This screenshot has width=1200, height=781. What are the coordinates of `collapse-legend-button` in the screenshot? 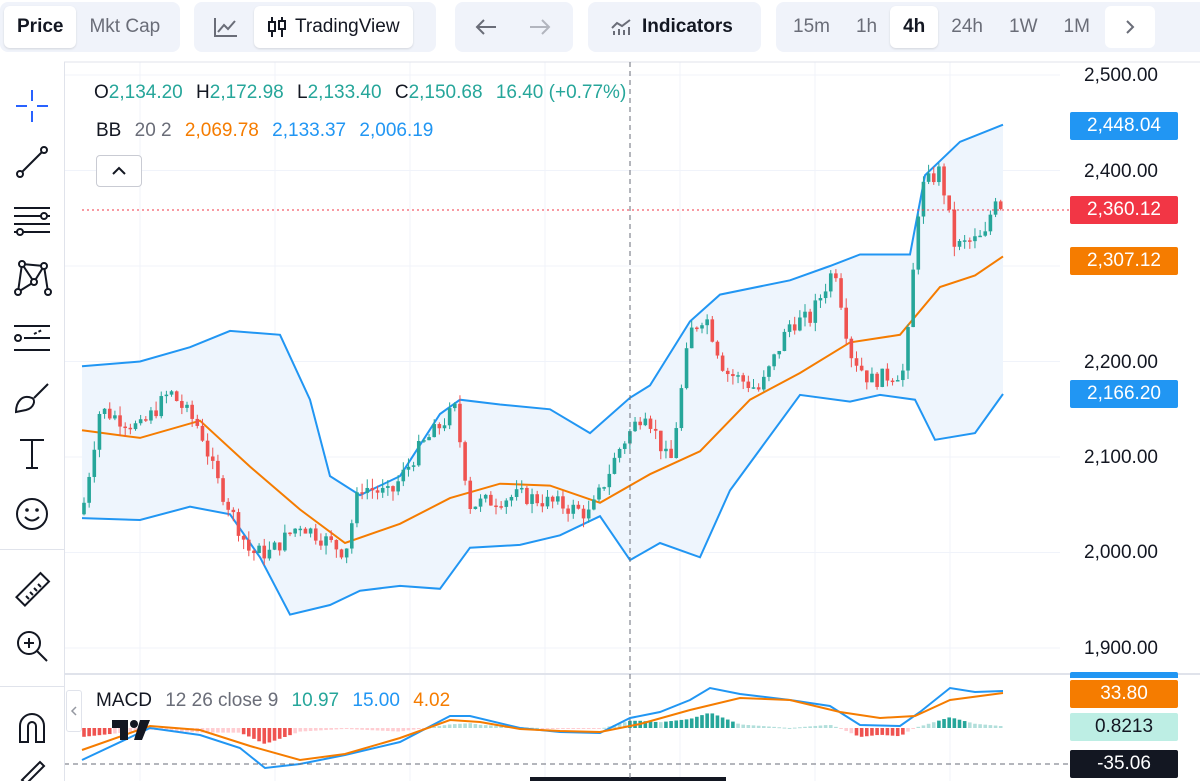 It's located at (119, 171).